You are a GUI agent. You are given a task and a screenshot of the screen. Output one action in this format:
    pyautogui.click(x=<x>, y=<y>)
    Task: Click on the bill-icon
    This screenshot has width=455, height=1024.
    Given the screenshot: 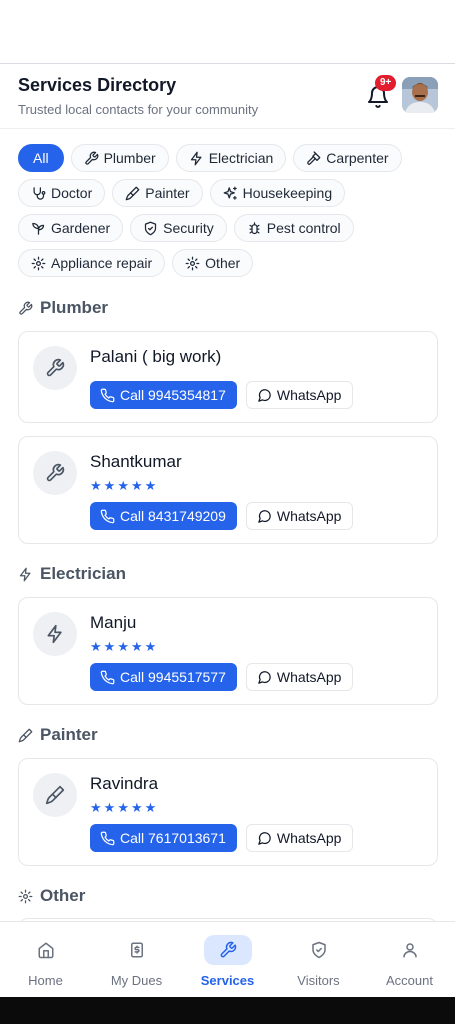 What is the action you would take?
    pyautogui.click(x=136, y=950)
    